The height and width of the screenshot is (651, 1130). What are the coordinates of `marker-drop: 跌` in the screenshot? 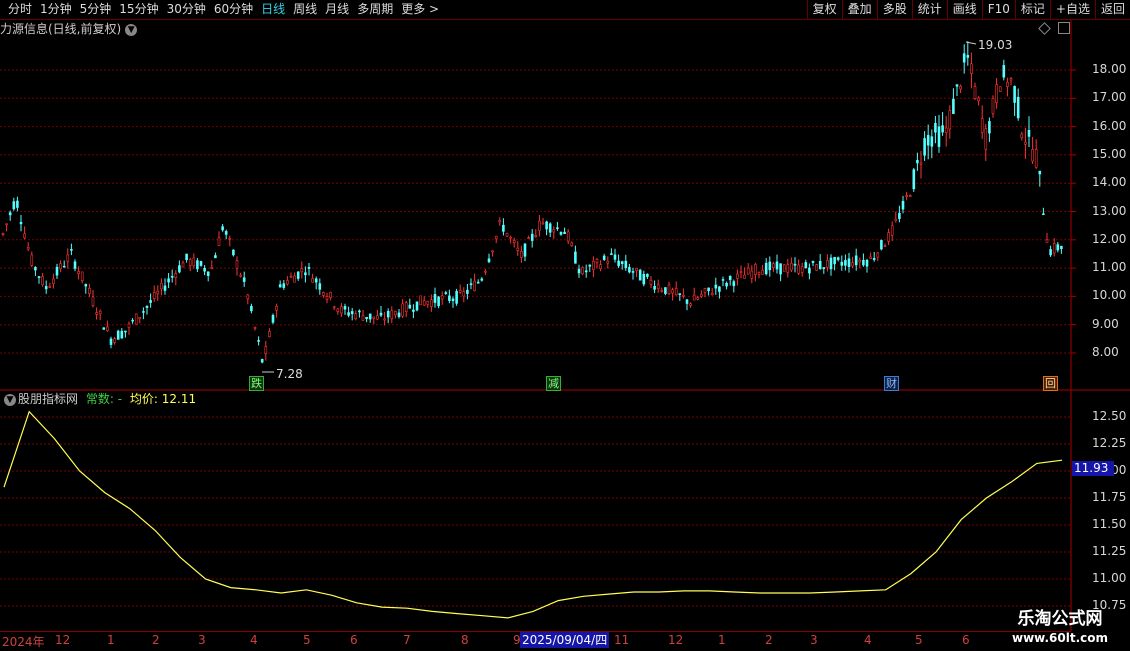 It's located at (256, 383).